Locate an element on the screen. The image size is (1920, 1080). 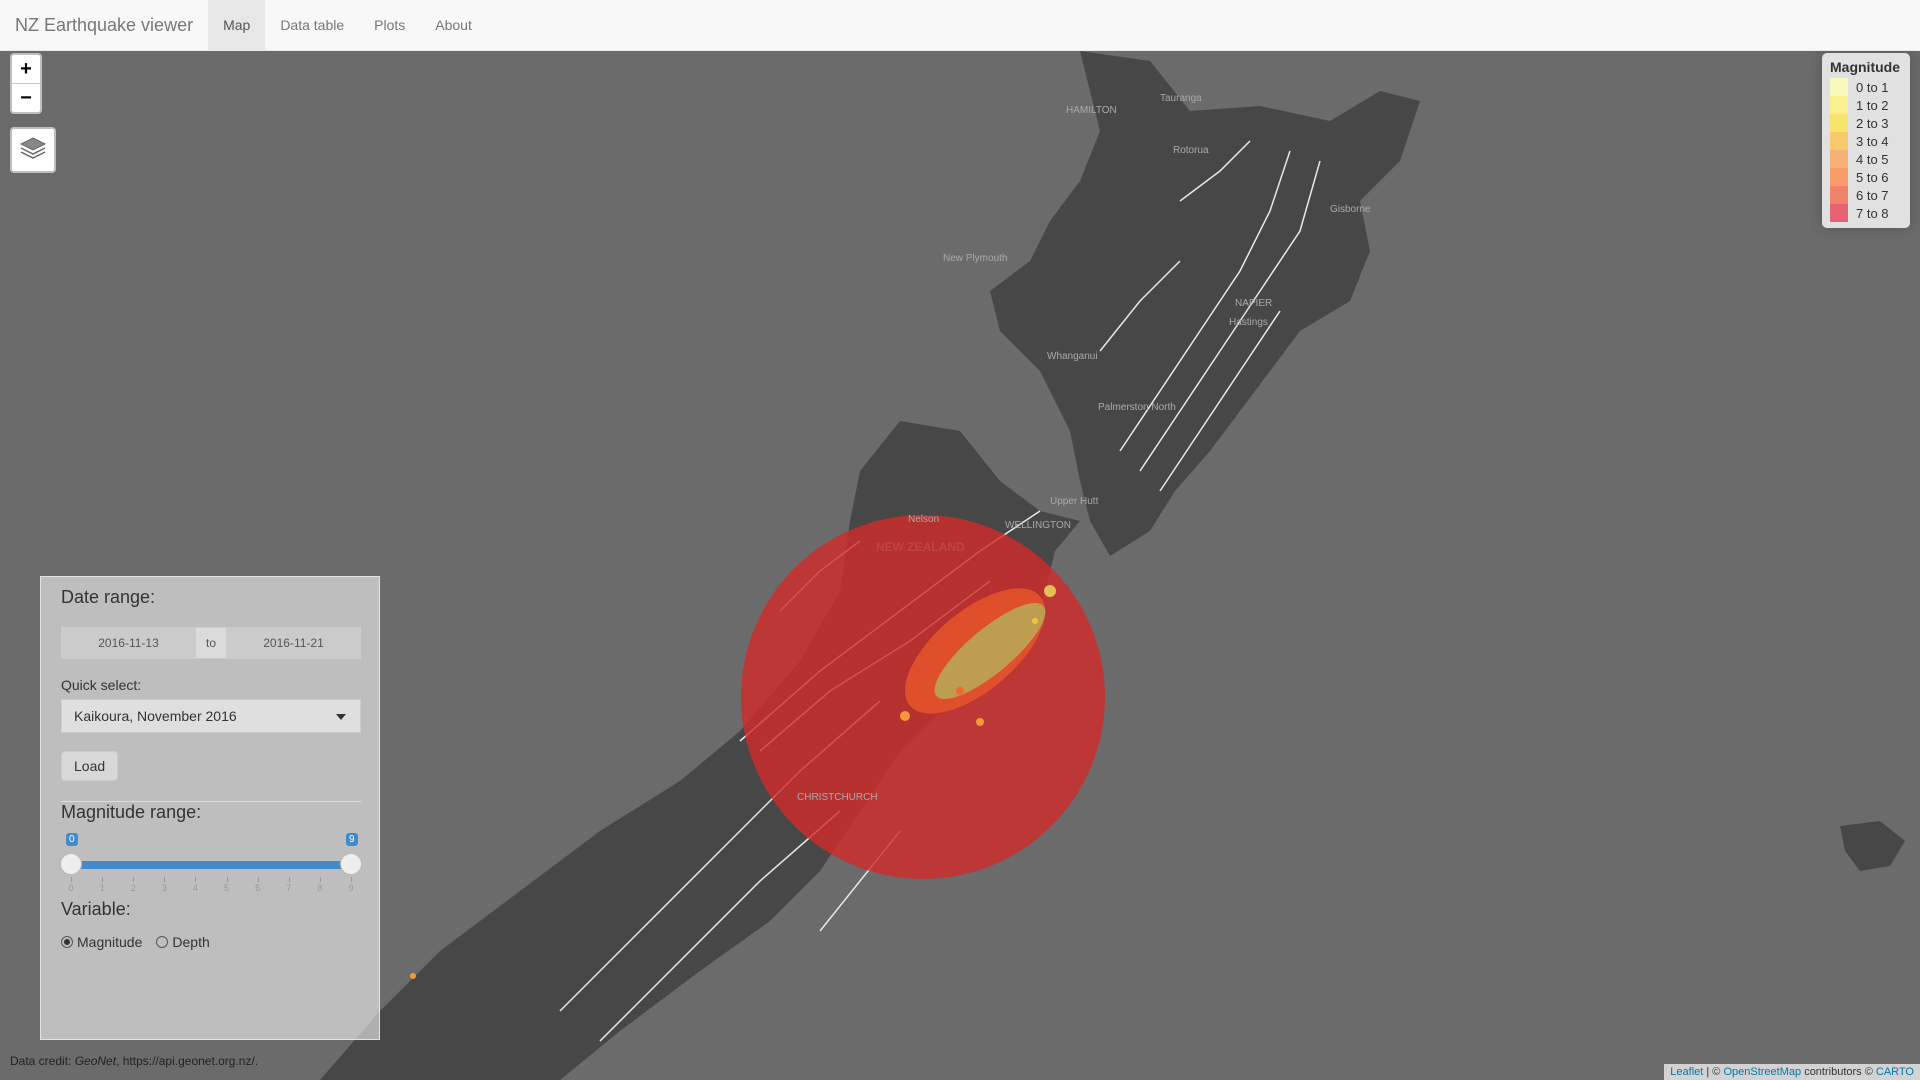
layers-button is located at coordinates (33, 150).